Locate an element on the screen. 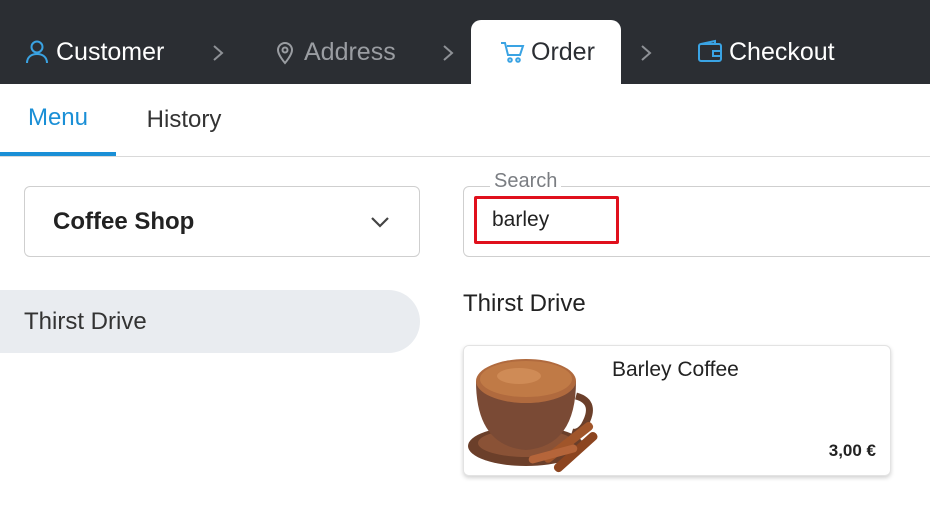 This screenshot has height=511, width=930. product-name: Barley Coffee is located at coordinates (675, 369).